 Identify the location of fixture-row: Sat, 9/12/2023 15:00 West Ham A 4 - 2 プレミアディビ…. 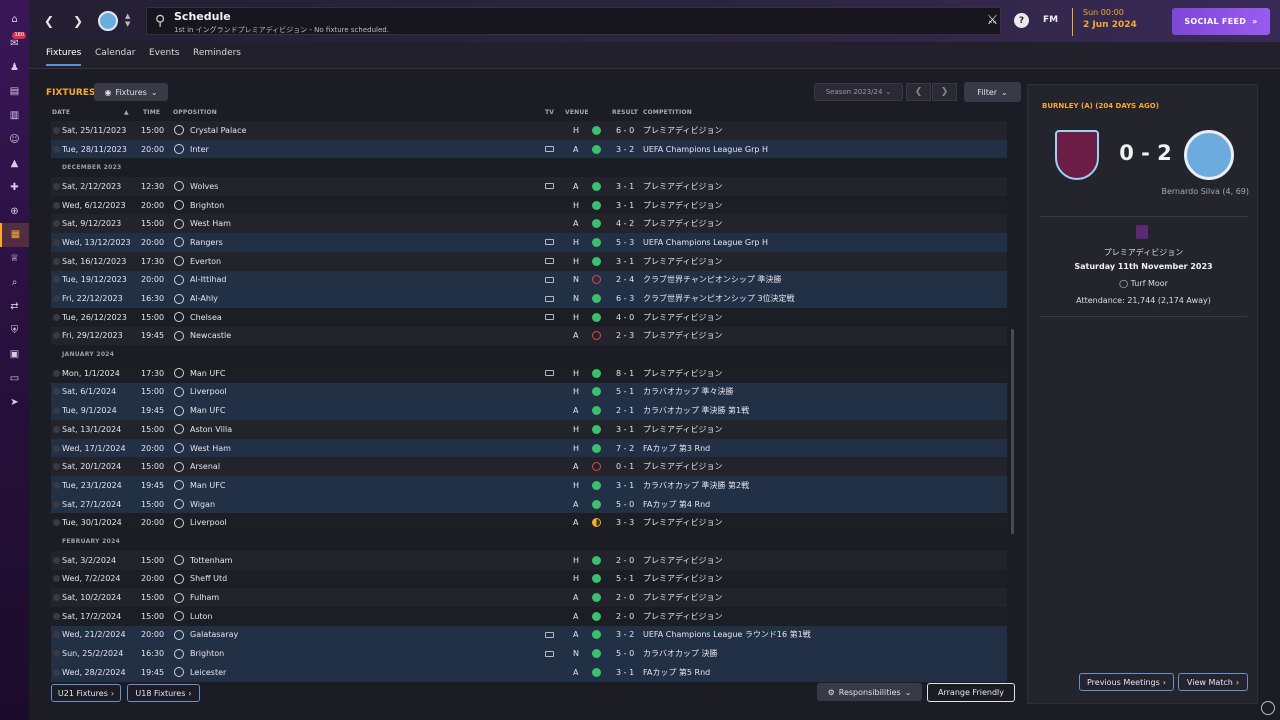
(529, 224).